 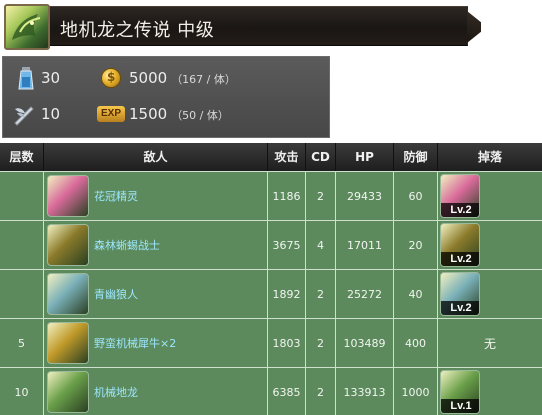 What do you see at coordinates (51, 78) in the screenshot?
I see `stamina-value: 30` at bounding box center [51, 78].